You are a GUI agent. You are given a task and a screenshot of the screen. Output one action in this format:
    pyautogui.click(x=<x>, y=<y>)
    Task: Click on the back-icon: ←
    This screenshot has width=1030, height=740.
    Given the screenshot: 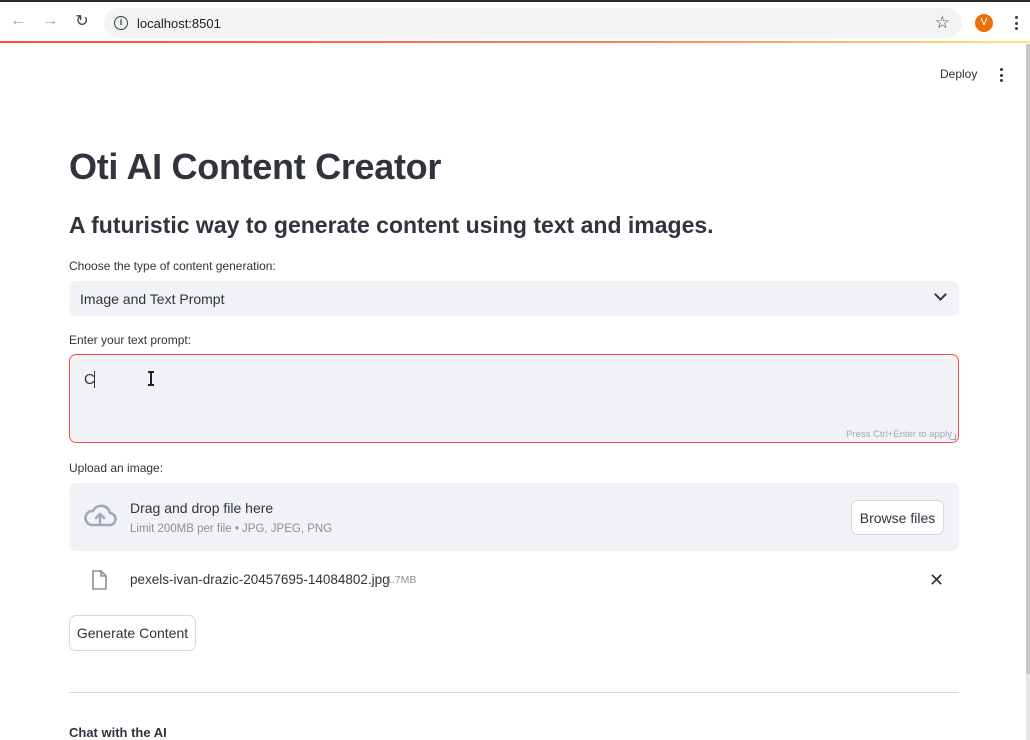 What is the action you would take?
    pyautogui.click(x=18, y=21)
    